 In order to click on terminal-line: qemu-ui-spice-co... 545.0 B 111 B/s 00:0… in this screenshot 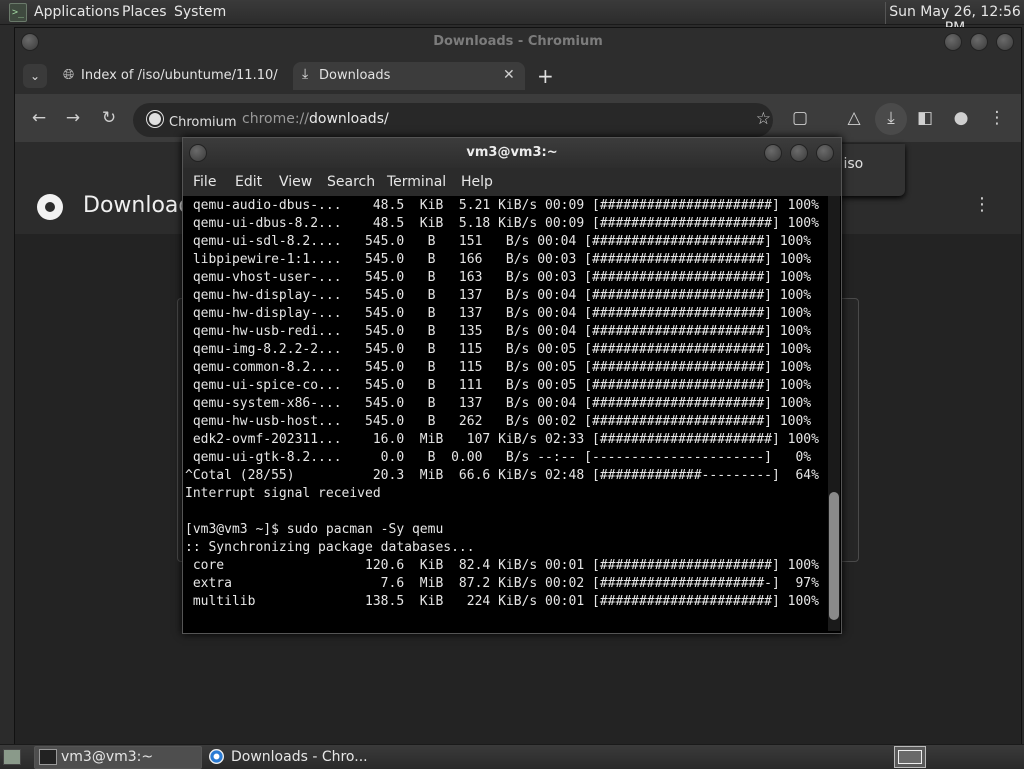, I will do `click(498, 385)`.